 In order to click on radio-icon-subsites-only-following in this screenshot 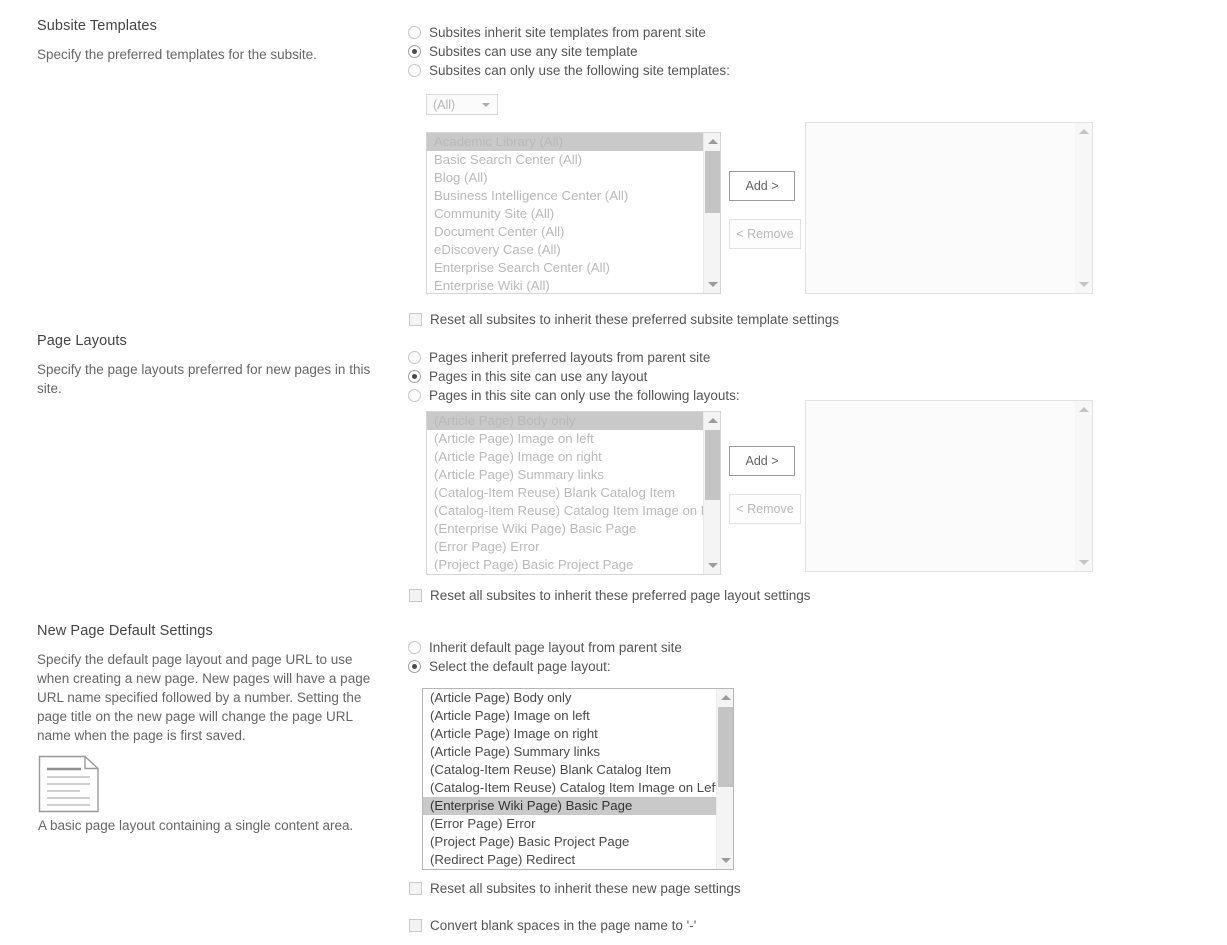, I will do `click(414, 70)`.